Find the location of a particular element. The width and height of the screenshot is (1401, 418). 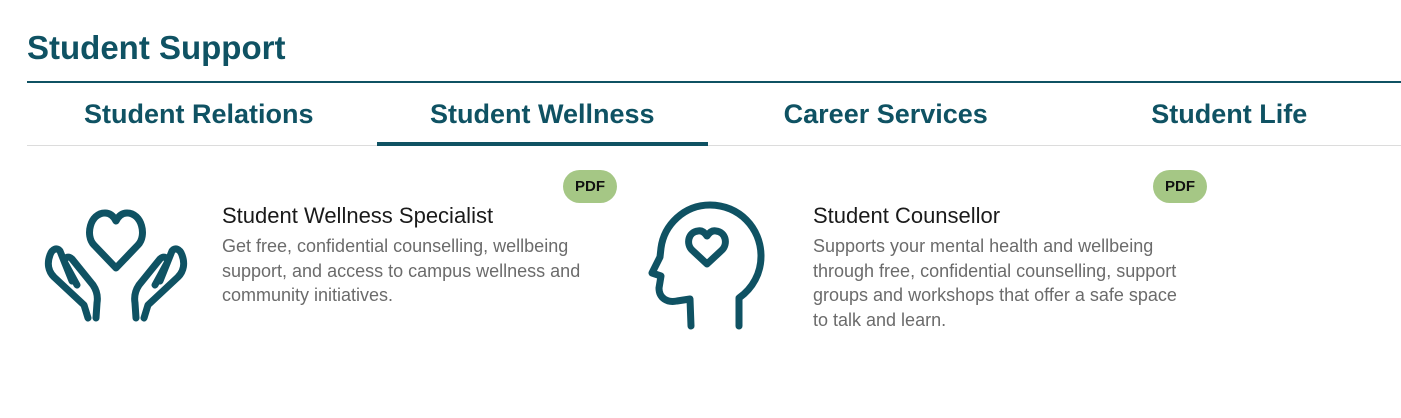

tab-student-relations: Student Relations is located at coordinates (199, 114).